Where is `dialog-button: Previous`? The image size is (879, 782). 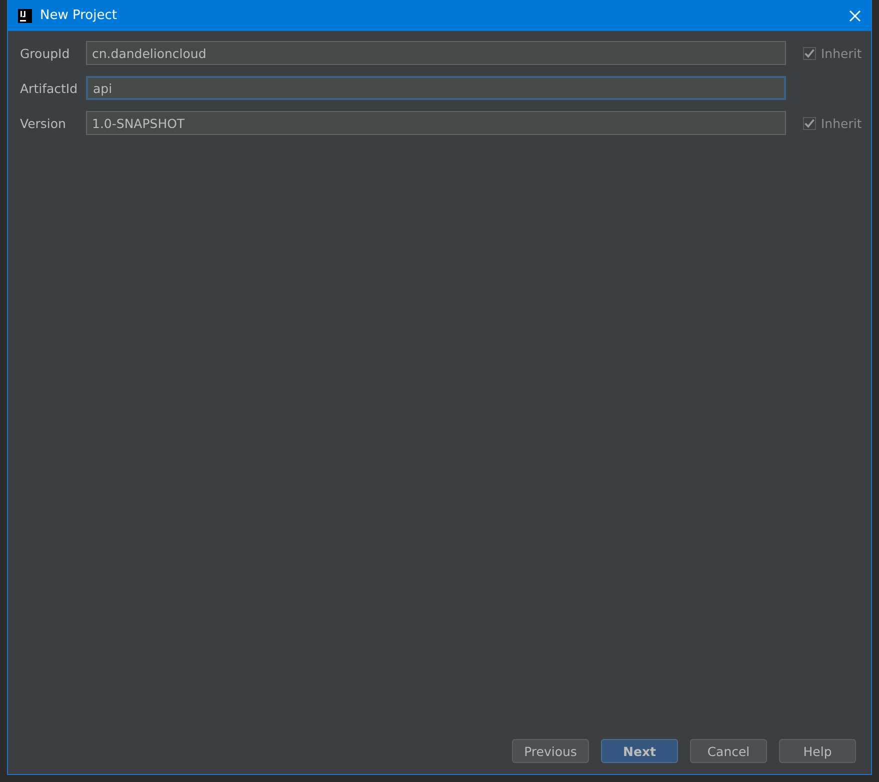
dialog-button: Previous is located at coordinates (550, 751).